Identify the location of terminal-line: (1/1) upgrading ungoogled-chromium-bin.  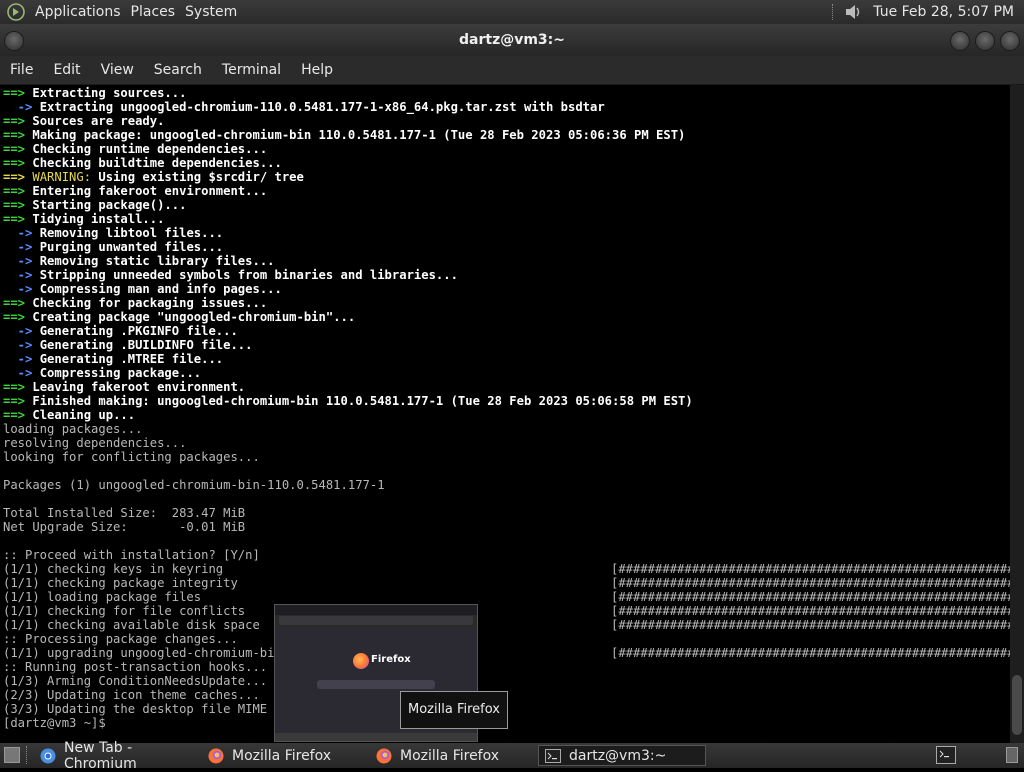
(142, 653).